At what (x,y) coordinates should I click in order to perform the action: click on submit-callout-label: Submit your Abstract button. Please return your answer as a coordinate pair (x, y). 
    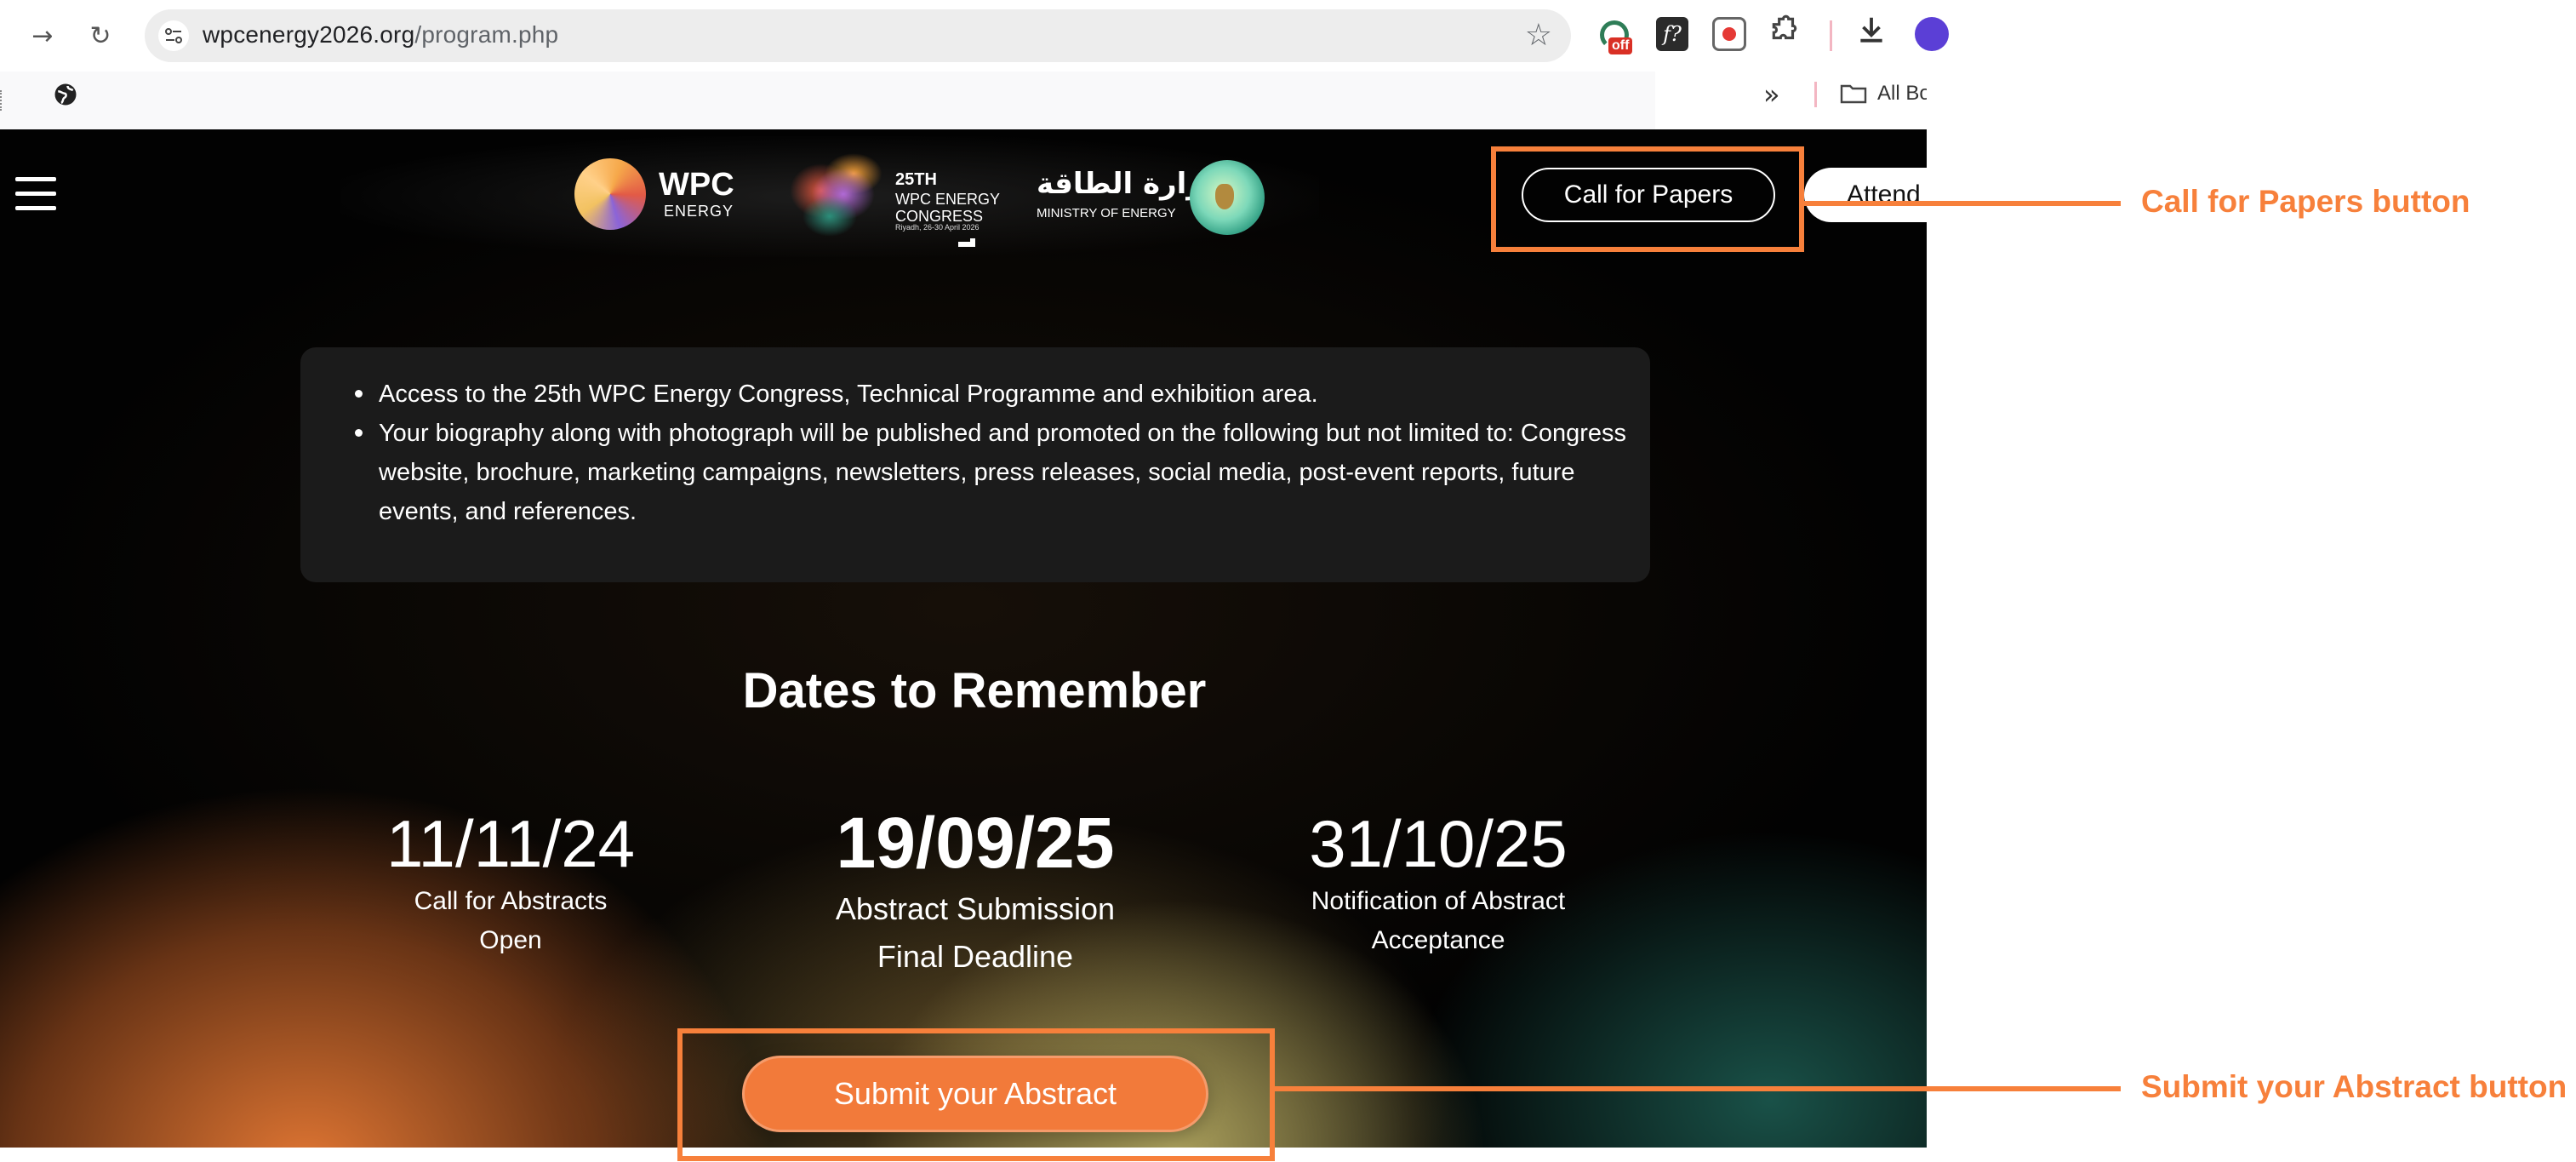
    Looking at the image, I should click on (2354, 1086).